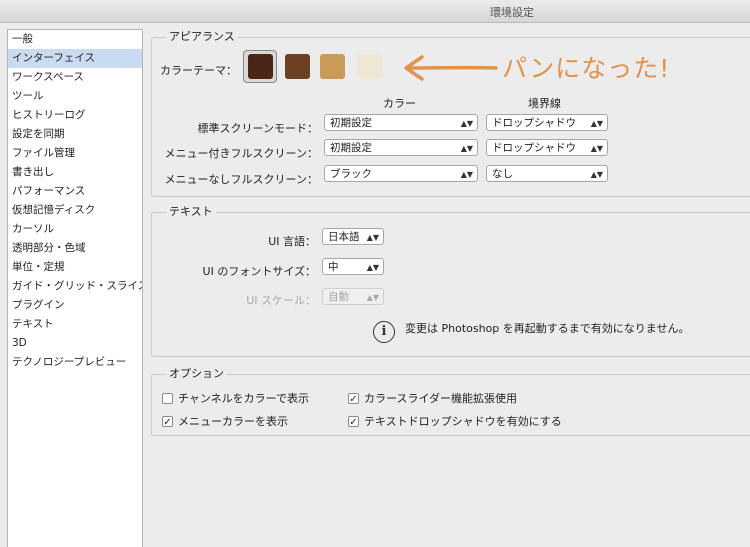  I want to click on checkbox-label: テキストドロップシャドウを有効にする, so click(463, 421).